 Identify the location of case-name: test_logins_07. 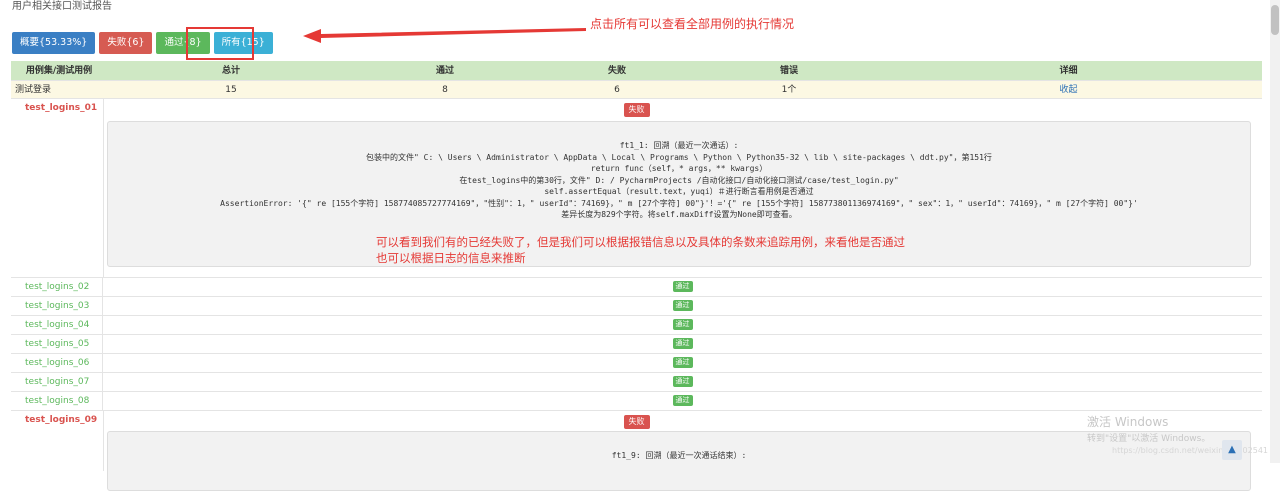
(57, 382).